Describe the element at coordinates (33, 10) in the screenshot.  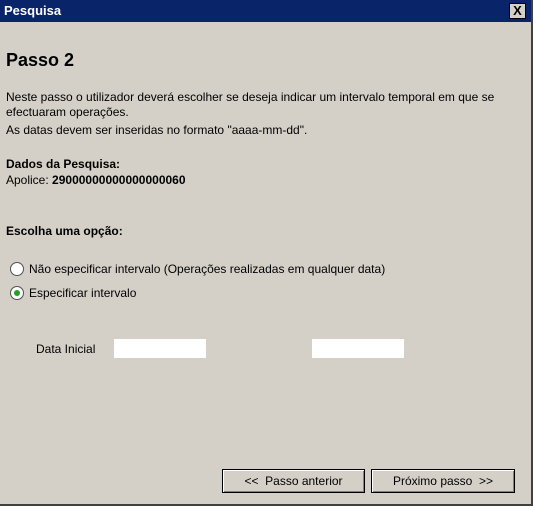
I see `window-title: Pesquisa` at that location.